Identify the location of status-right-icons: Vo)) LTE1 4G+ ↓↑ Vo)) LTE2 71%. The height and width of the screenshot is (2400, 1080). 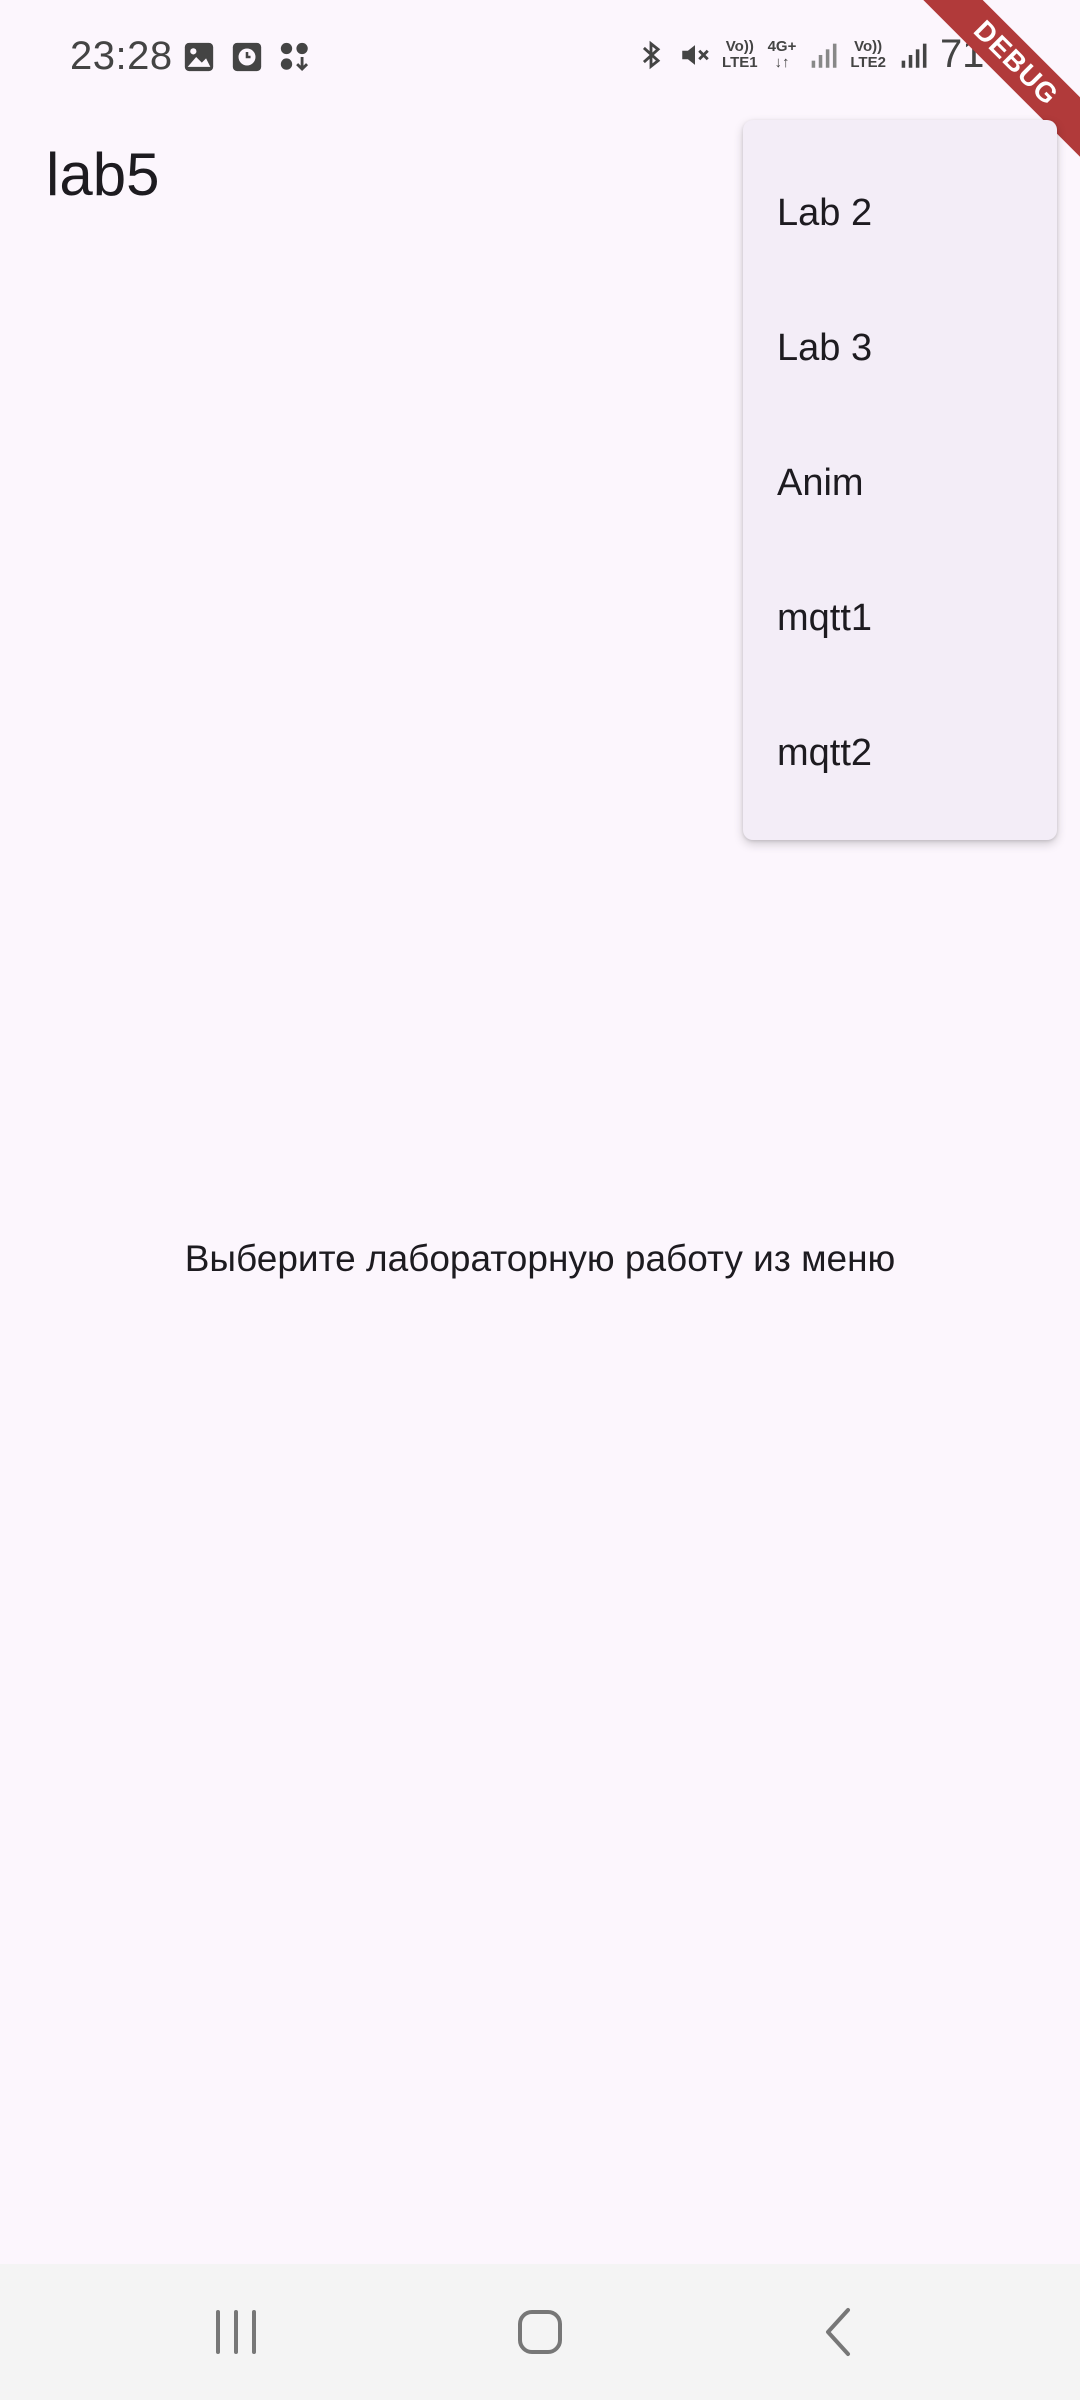
(827, 54).